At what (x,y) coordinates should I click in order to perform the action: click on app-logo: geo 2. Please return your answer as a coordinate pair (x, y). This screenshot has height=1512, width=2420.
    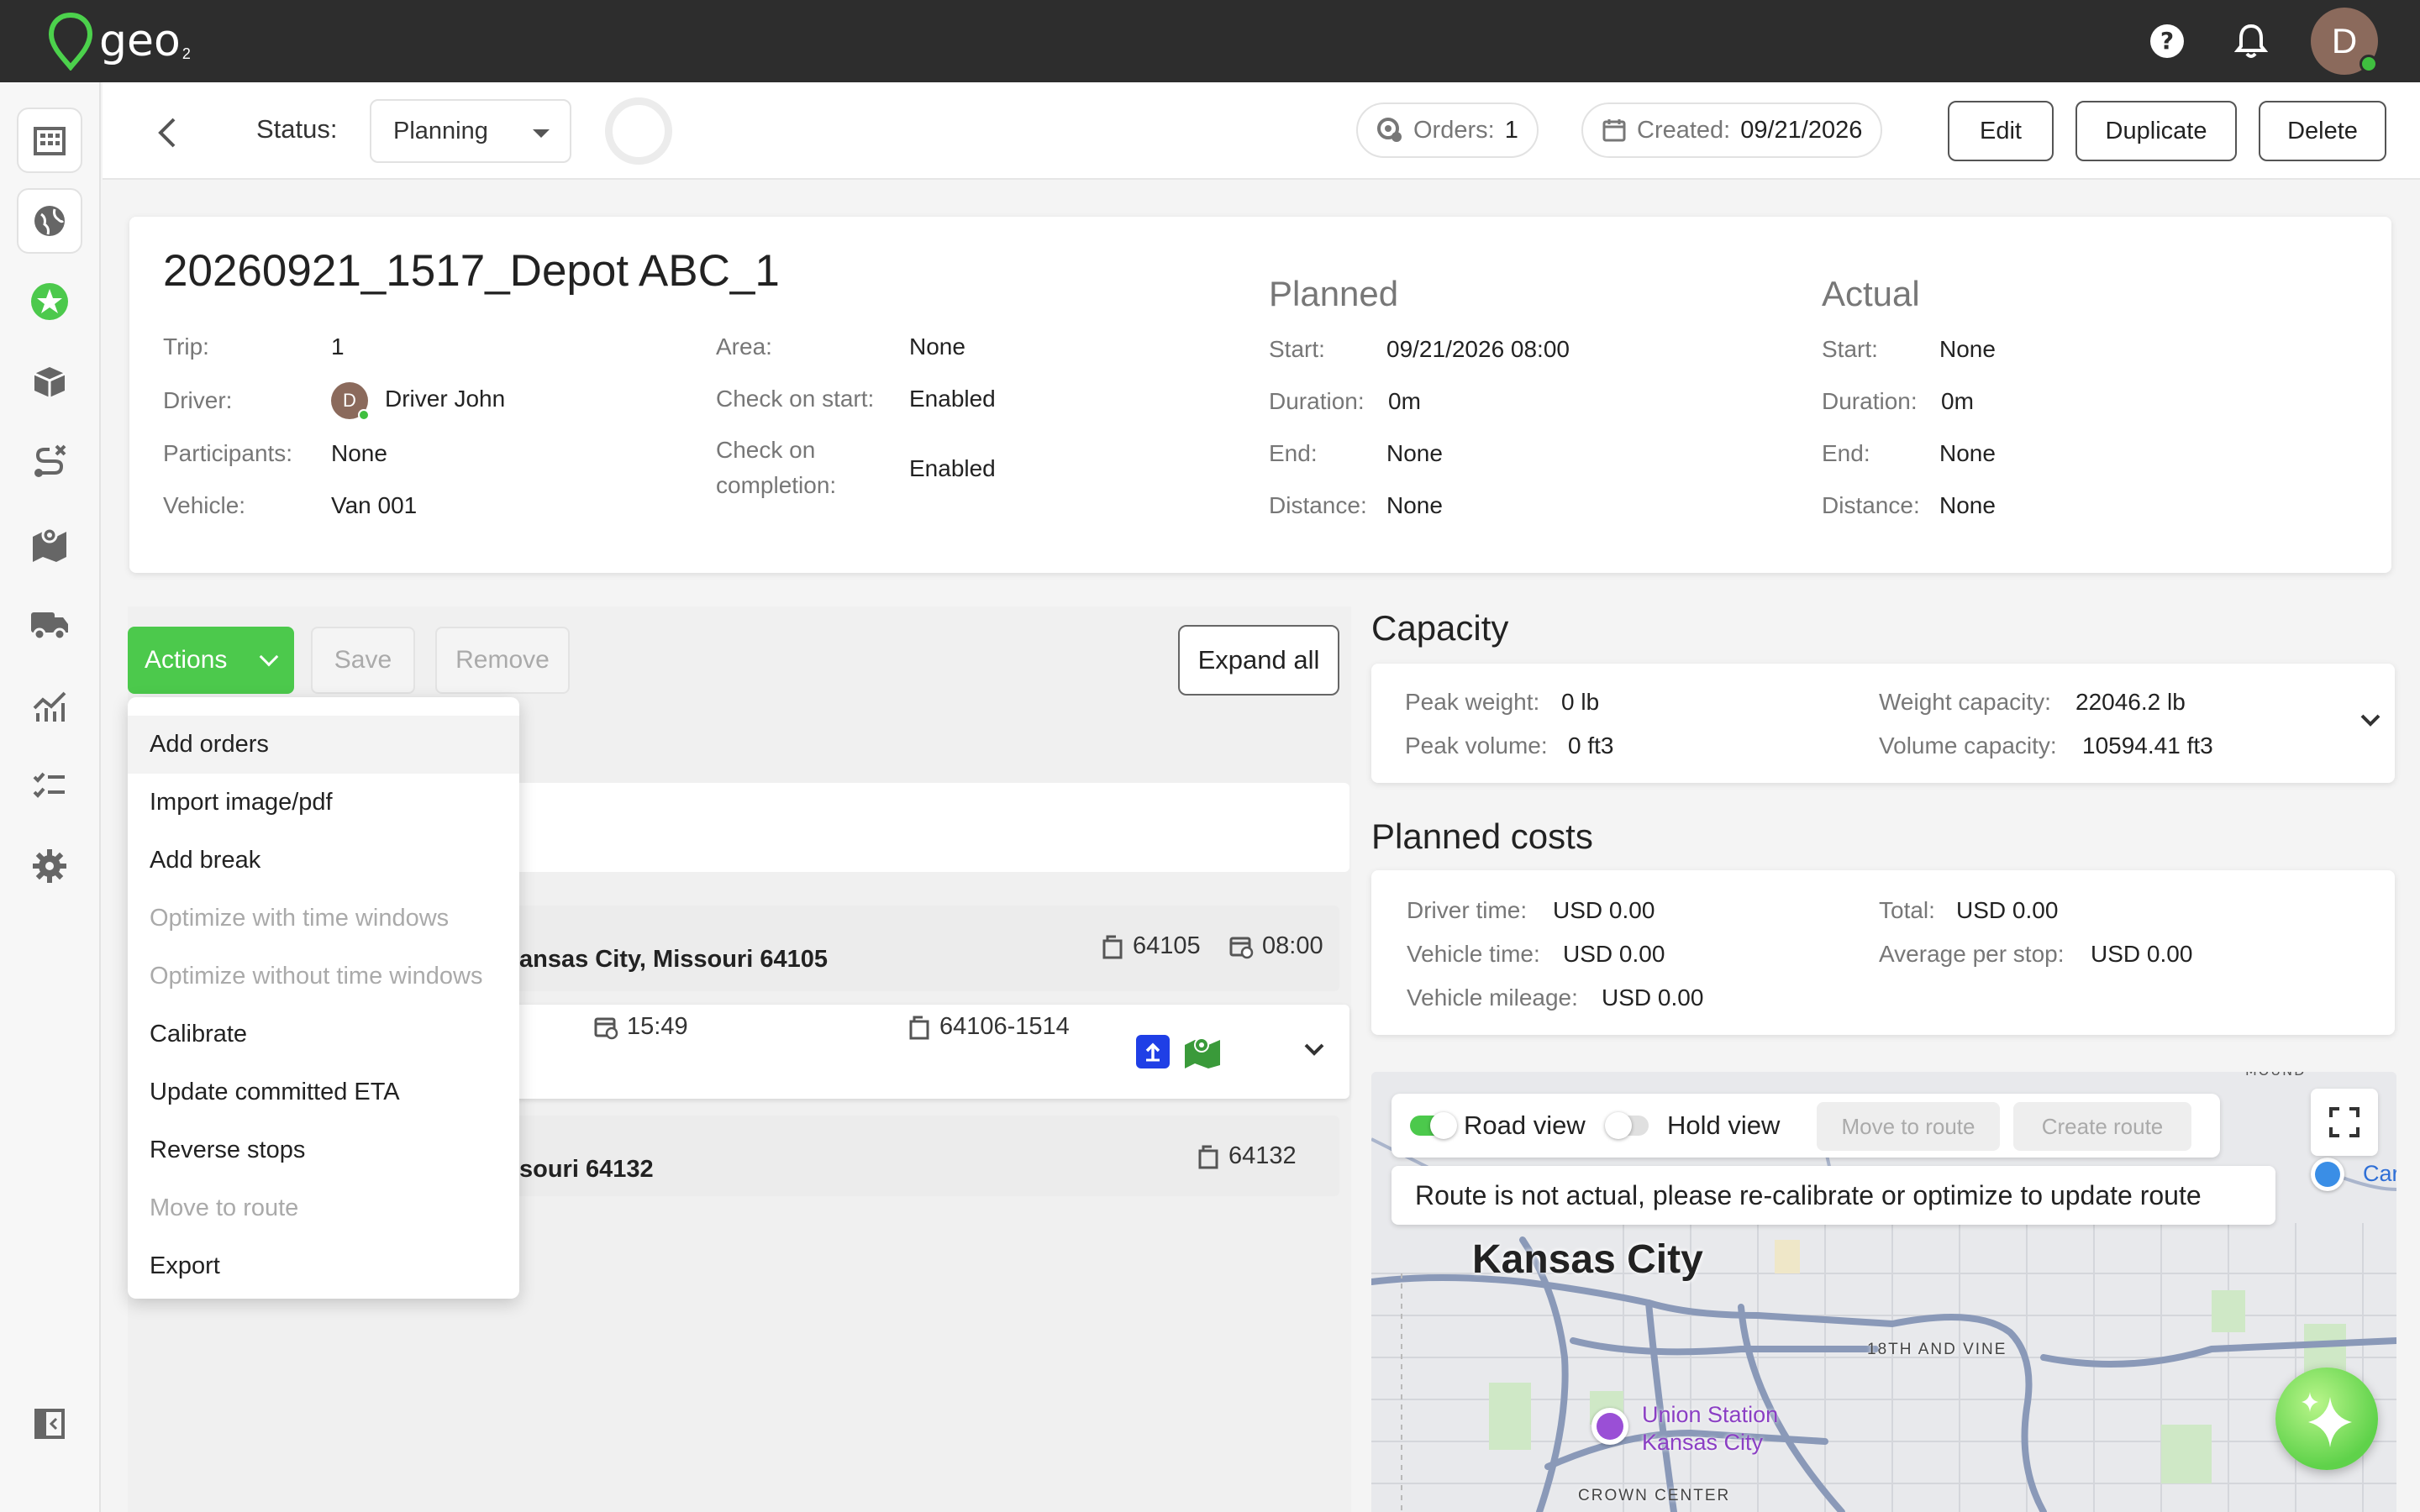
    Looking at the image, I should click on (119, 41).